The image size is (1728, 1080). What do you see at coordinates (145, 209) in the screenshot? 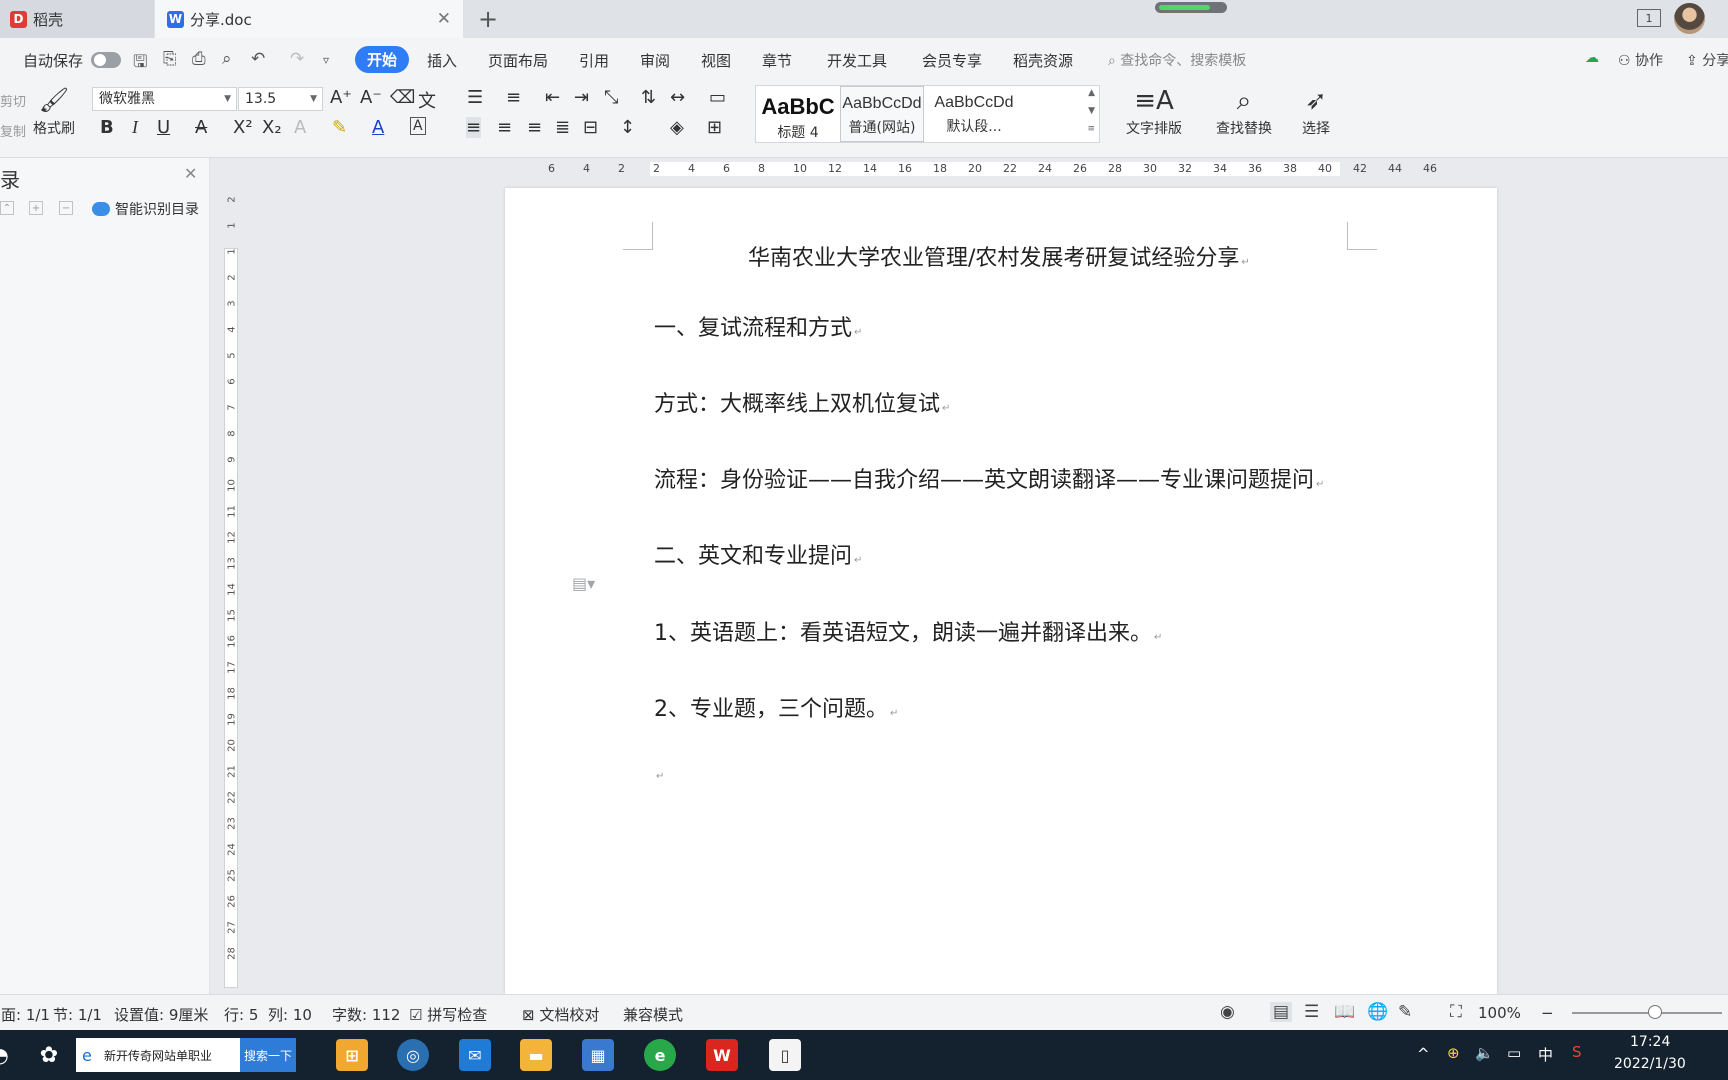
I see `smart-toc-button: 智能识别目录` at bounding box center [145, 209].